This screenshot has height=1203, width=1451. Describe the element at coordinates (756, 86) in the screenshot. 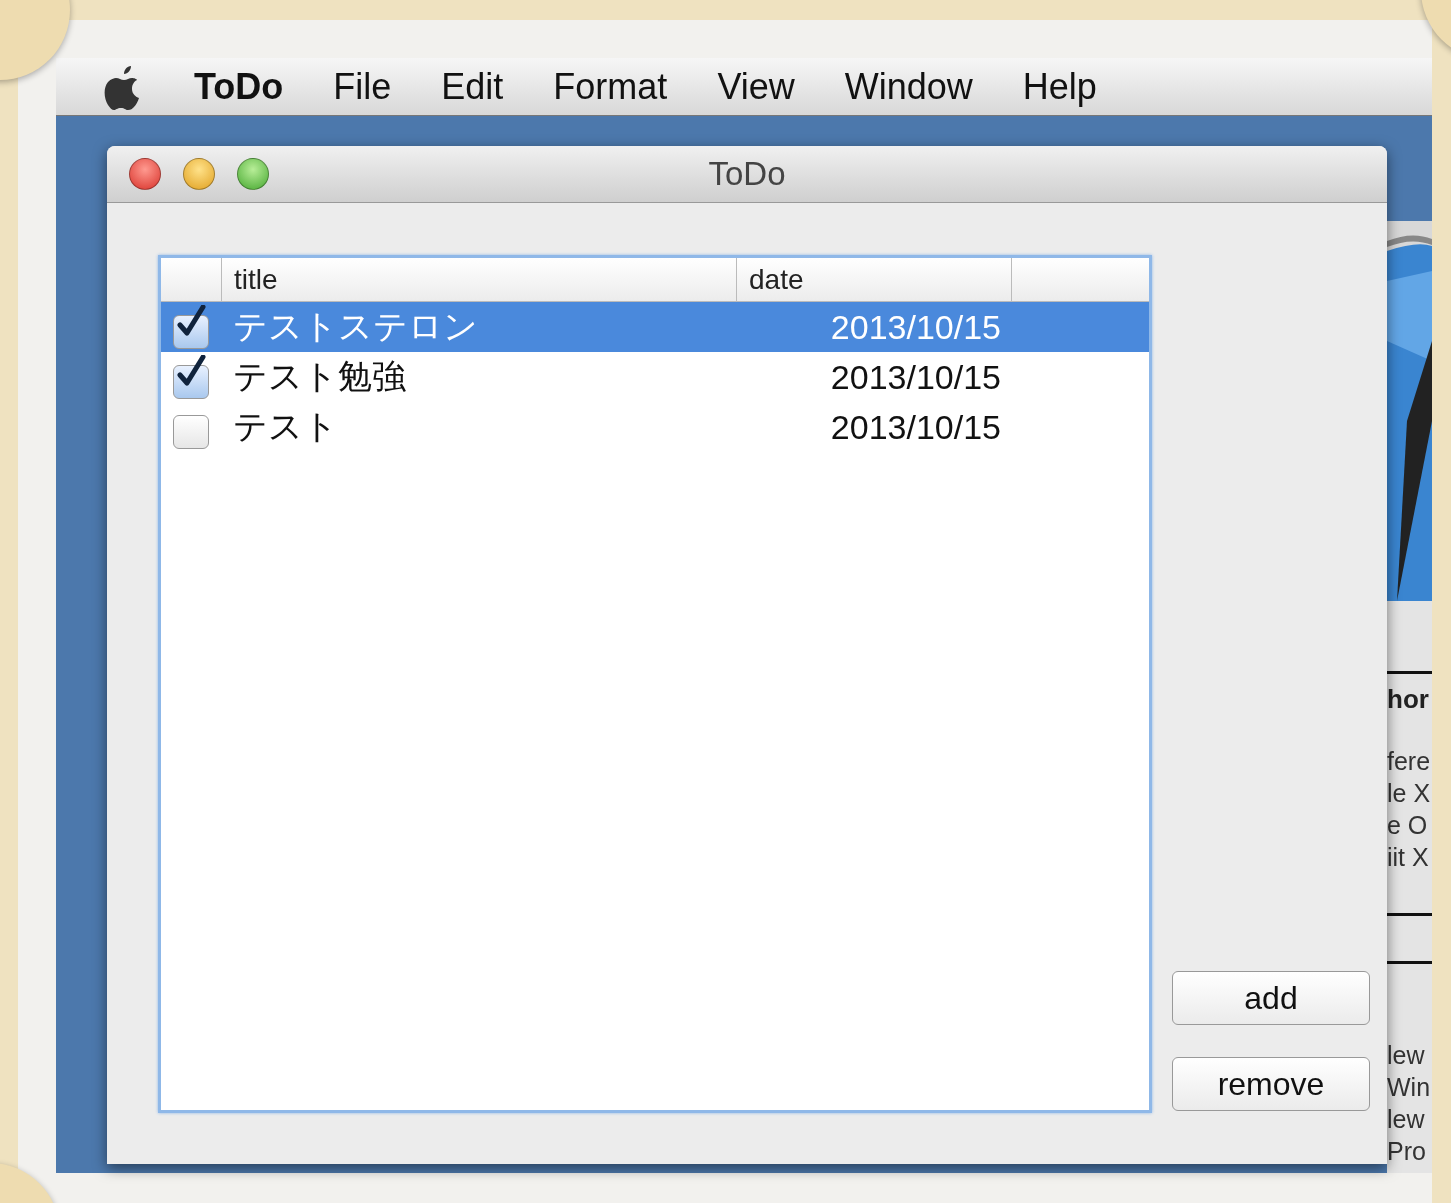

I see `menu-item: View` at that location.